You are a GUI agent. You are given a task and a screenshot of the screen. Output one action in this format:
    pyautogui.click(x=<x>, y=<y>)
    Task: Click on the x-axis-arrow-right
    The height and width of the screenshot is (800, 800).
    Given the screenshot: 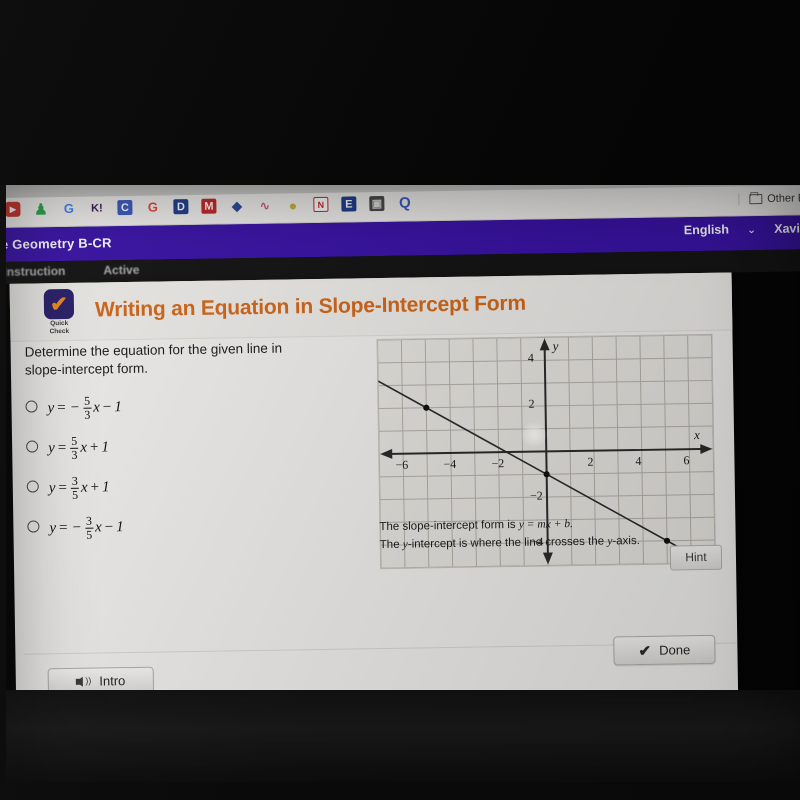 What is the action you would take?
    pyautogui.click(x=706, y=449)
    